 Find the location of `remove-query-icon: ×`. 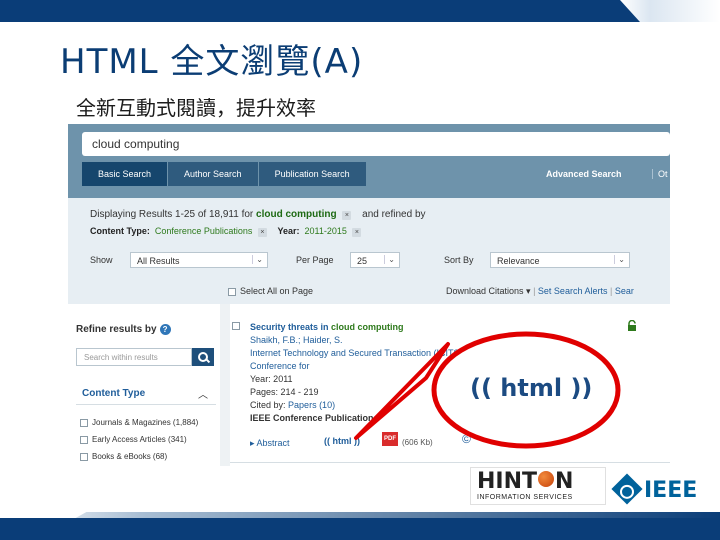

remove-query-icon: × is located at coordinates (347, 215).